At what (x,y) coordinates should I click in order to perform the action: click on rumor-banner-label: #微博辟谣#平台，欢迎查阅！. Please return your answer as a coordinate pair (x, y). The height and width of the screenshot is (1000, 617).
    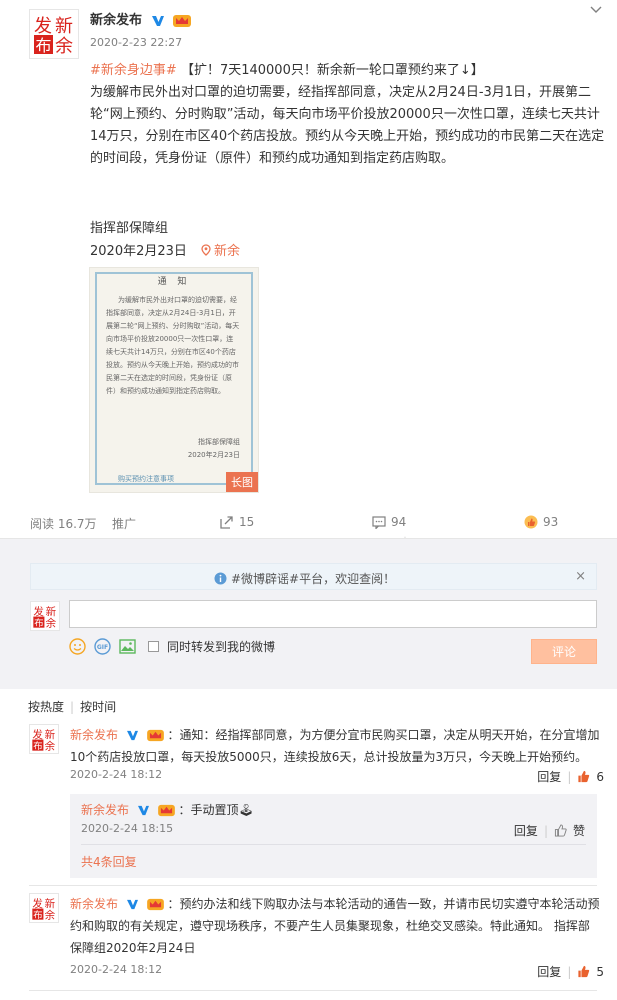
    Looking at the image, I should click on (313, 578).